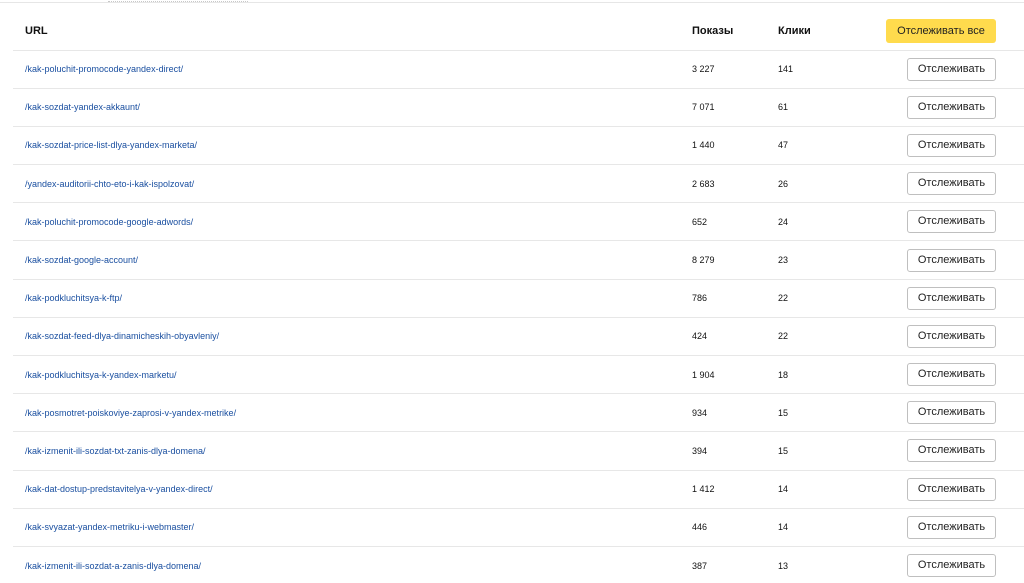 The image size is (1024, 583). What do you see at coordinates (783, 221) in the screenshot?
I see `clicks-value: 24` at bounding box center [783, 221].